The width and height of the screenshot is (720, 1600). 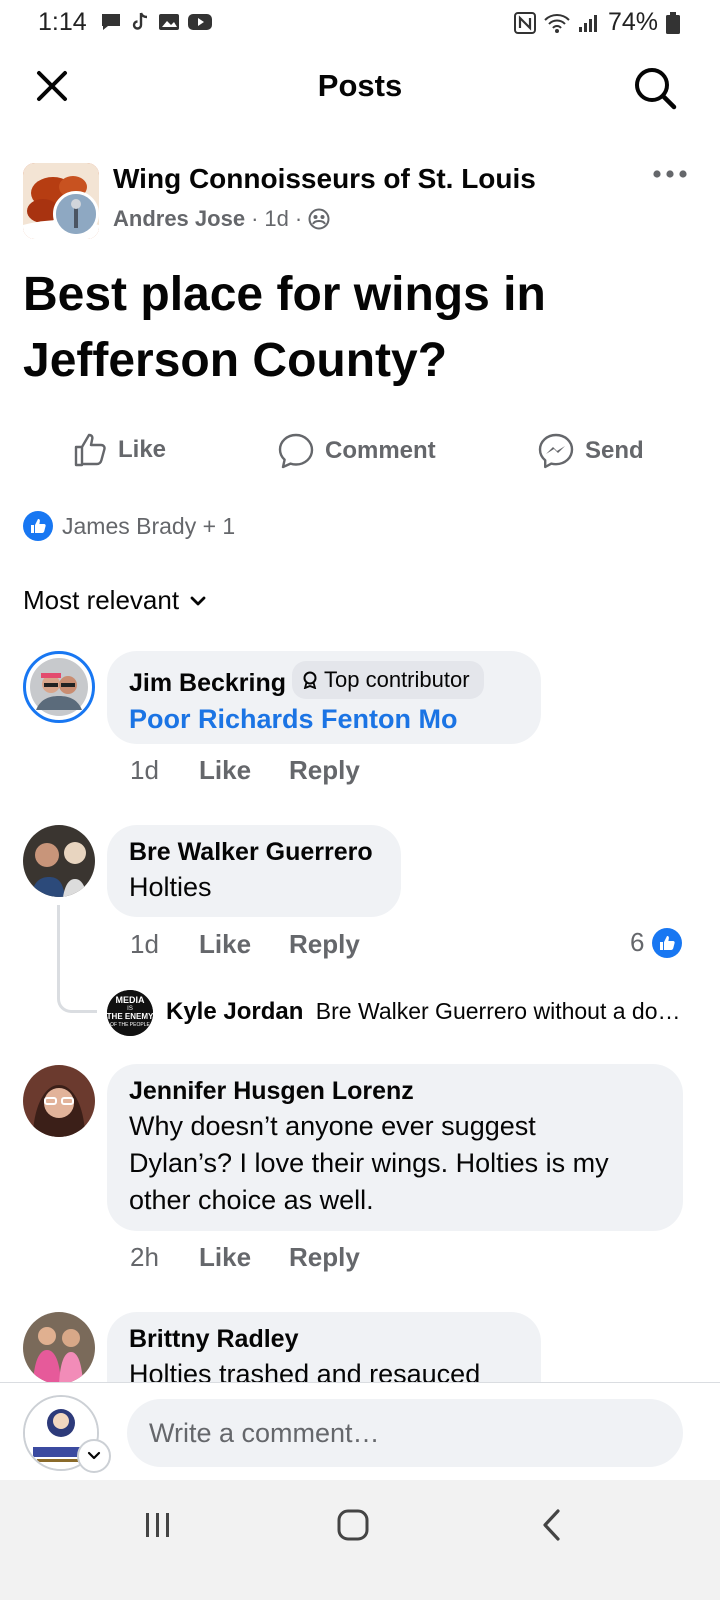 I want to click on comment-author: Jim Beckring Top contributor, so click(x=324, y=680).